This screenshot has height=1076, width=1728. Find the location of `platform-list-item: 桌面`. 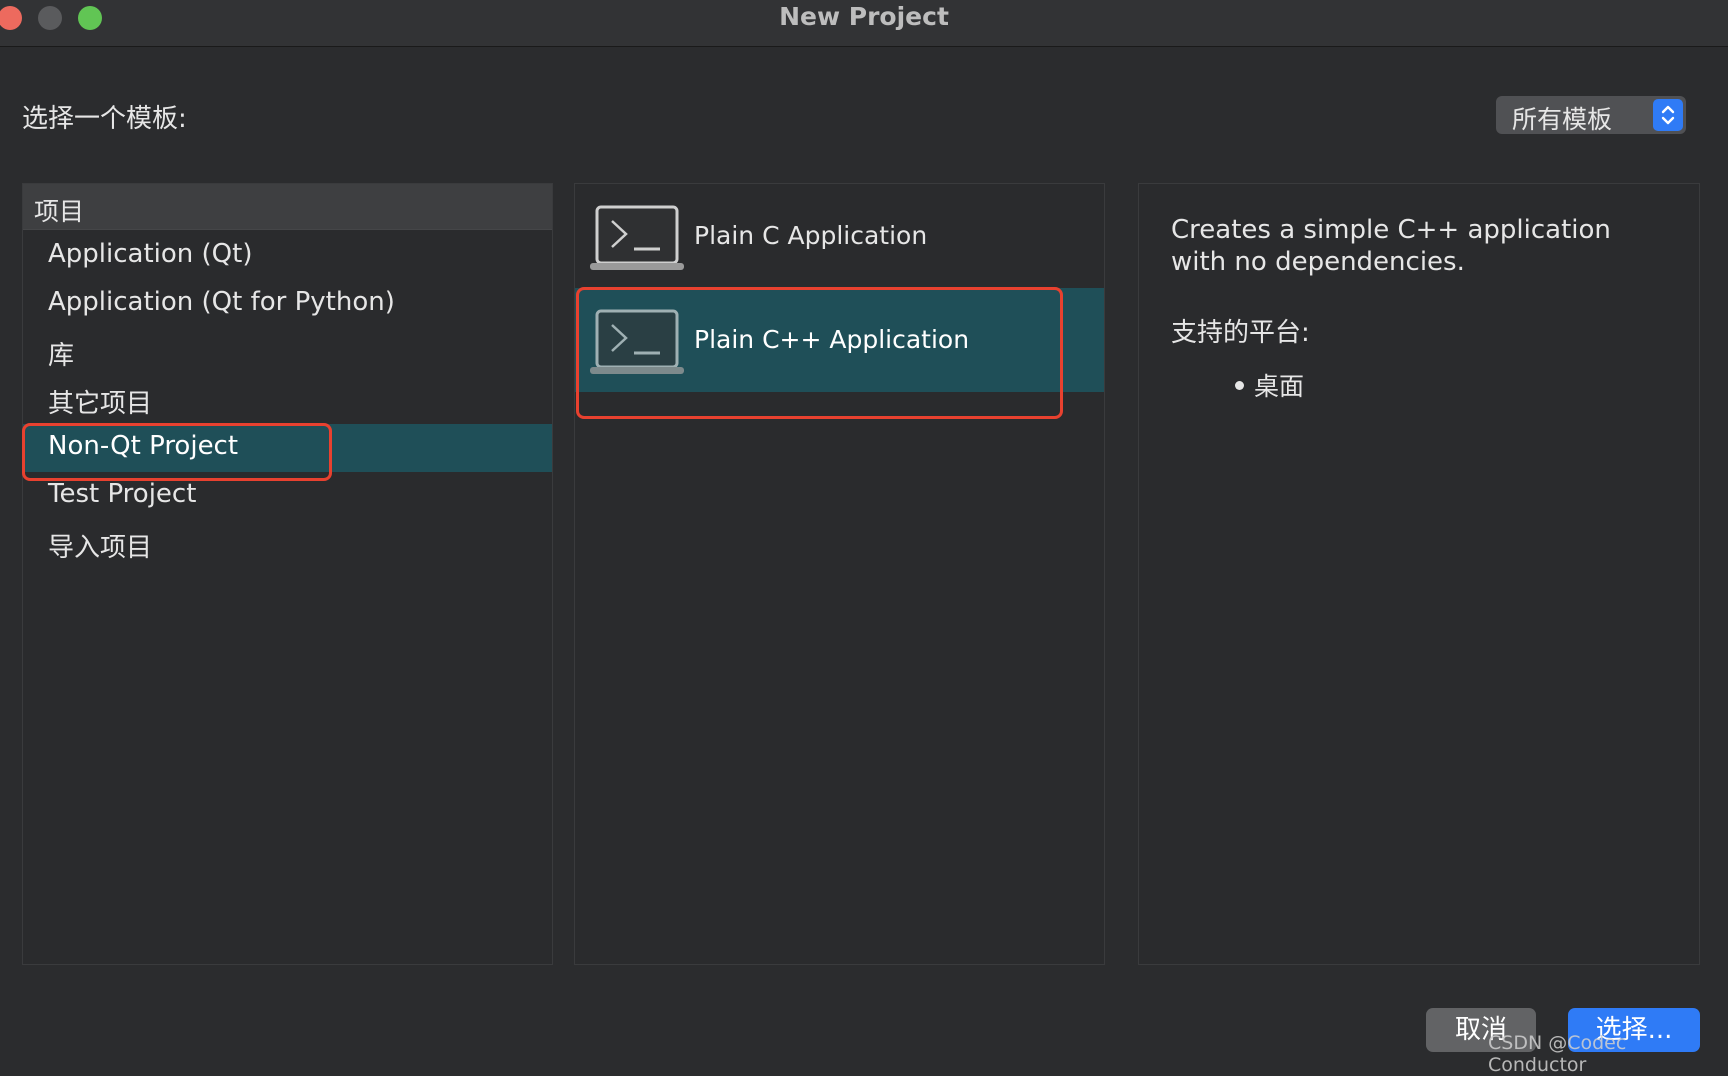

platform-list-item: 桌面 is located at coordinates (1269, 385).